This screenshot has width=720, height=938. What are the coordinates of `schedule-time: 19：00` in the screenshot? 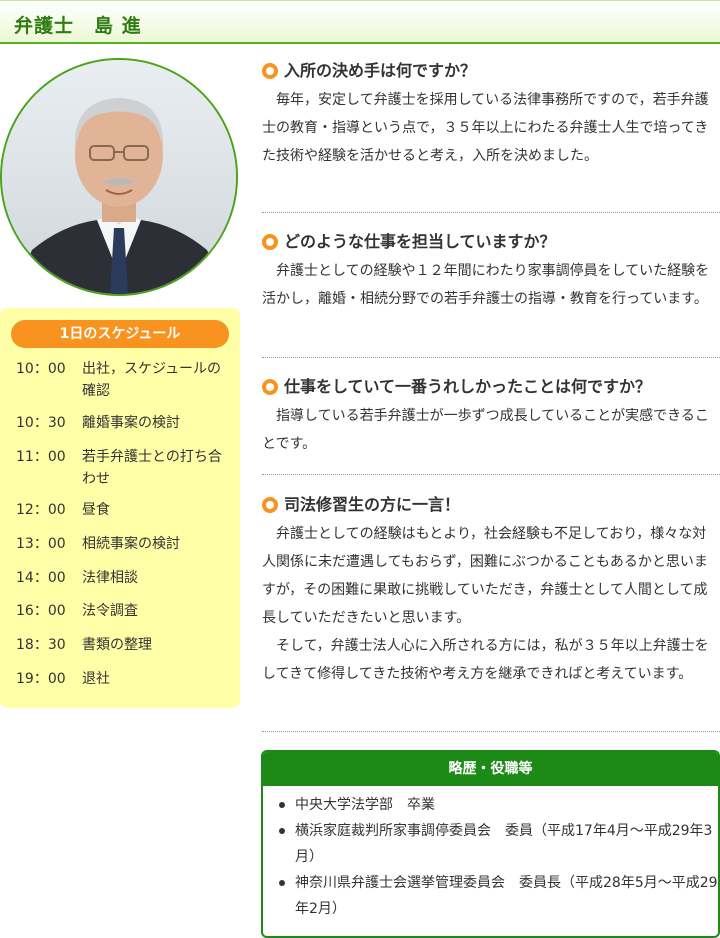 It's located at (41, 679).